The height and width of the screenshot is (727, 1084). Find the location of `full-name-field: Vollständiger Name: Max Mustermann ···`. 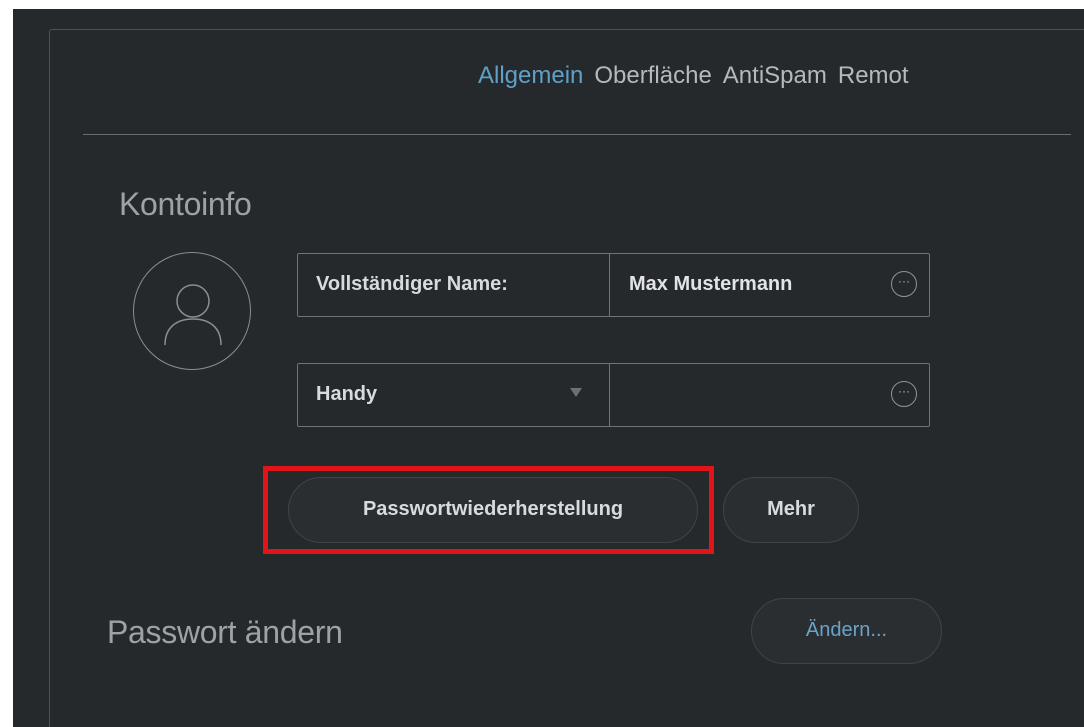

full-name-field: Vollständiger Name: Max Mustermann ··· is located at coordinates (613, 285).